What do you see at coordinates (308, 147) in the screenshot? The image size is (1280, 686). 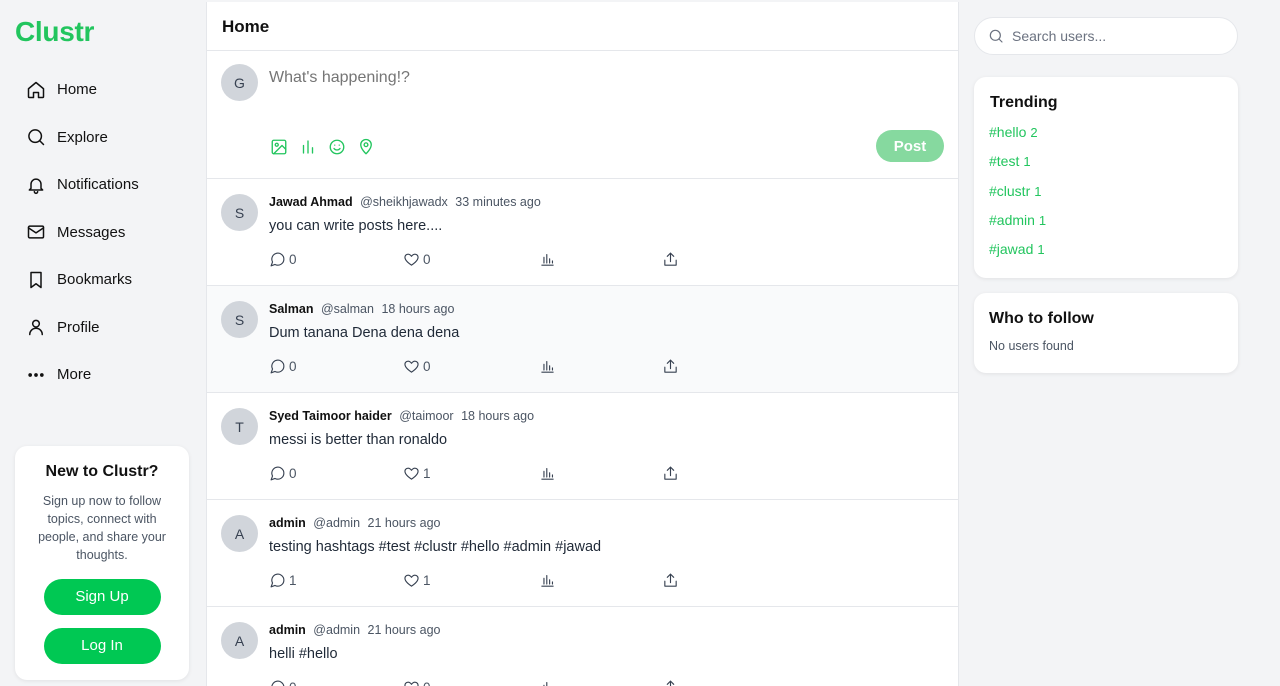 I see `poll-icon` at bounding box center [308, 147].